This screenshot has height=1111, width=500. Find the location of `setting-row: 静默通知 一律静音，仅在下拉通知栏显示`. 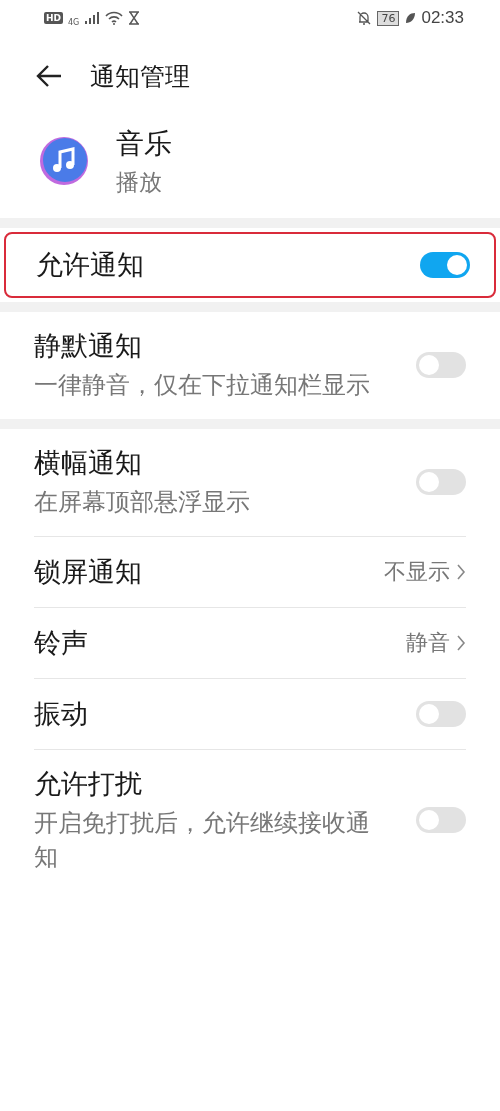

setting-row: 静默通知 一律静音，仅在下拉通知栏显示 is located at coordinates (250, 365).